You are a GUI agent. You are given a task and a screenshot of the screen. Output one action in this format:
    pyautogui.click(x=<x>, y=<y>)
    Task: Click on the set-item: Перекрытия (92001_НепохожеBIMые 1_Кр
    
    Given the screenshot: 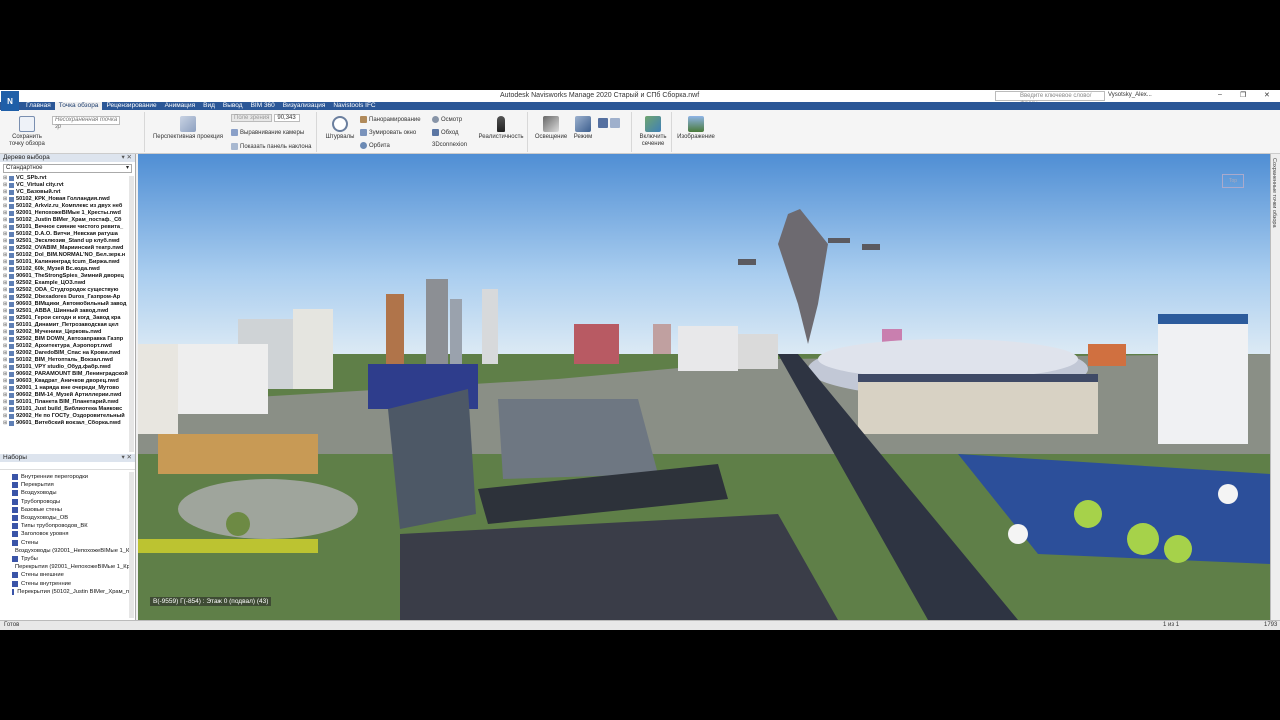 What is the action you would take?
    pyautogui.click(x=64, y=567)
    